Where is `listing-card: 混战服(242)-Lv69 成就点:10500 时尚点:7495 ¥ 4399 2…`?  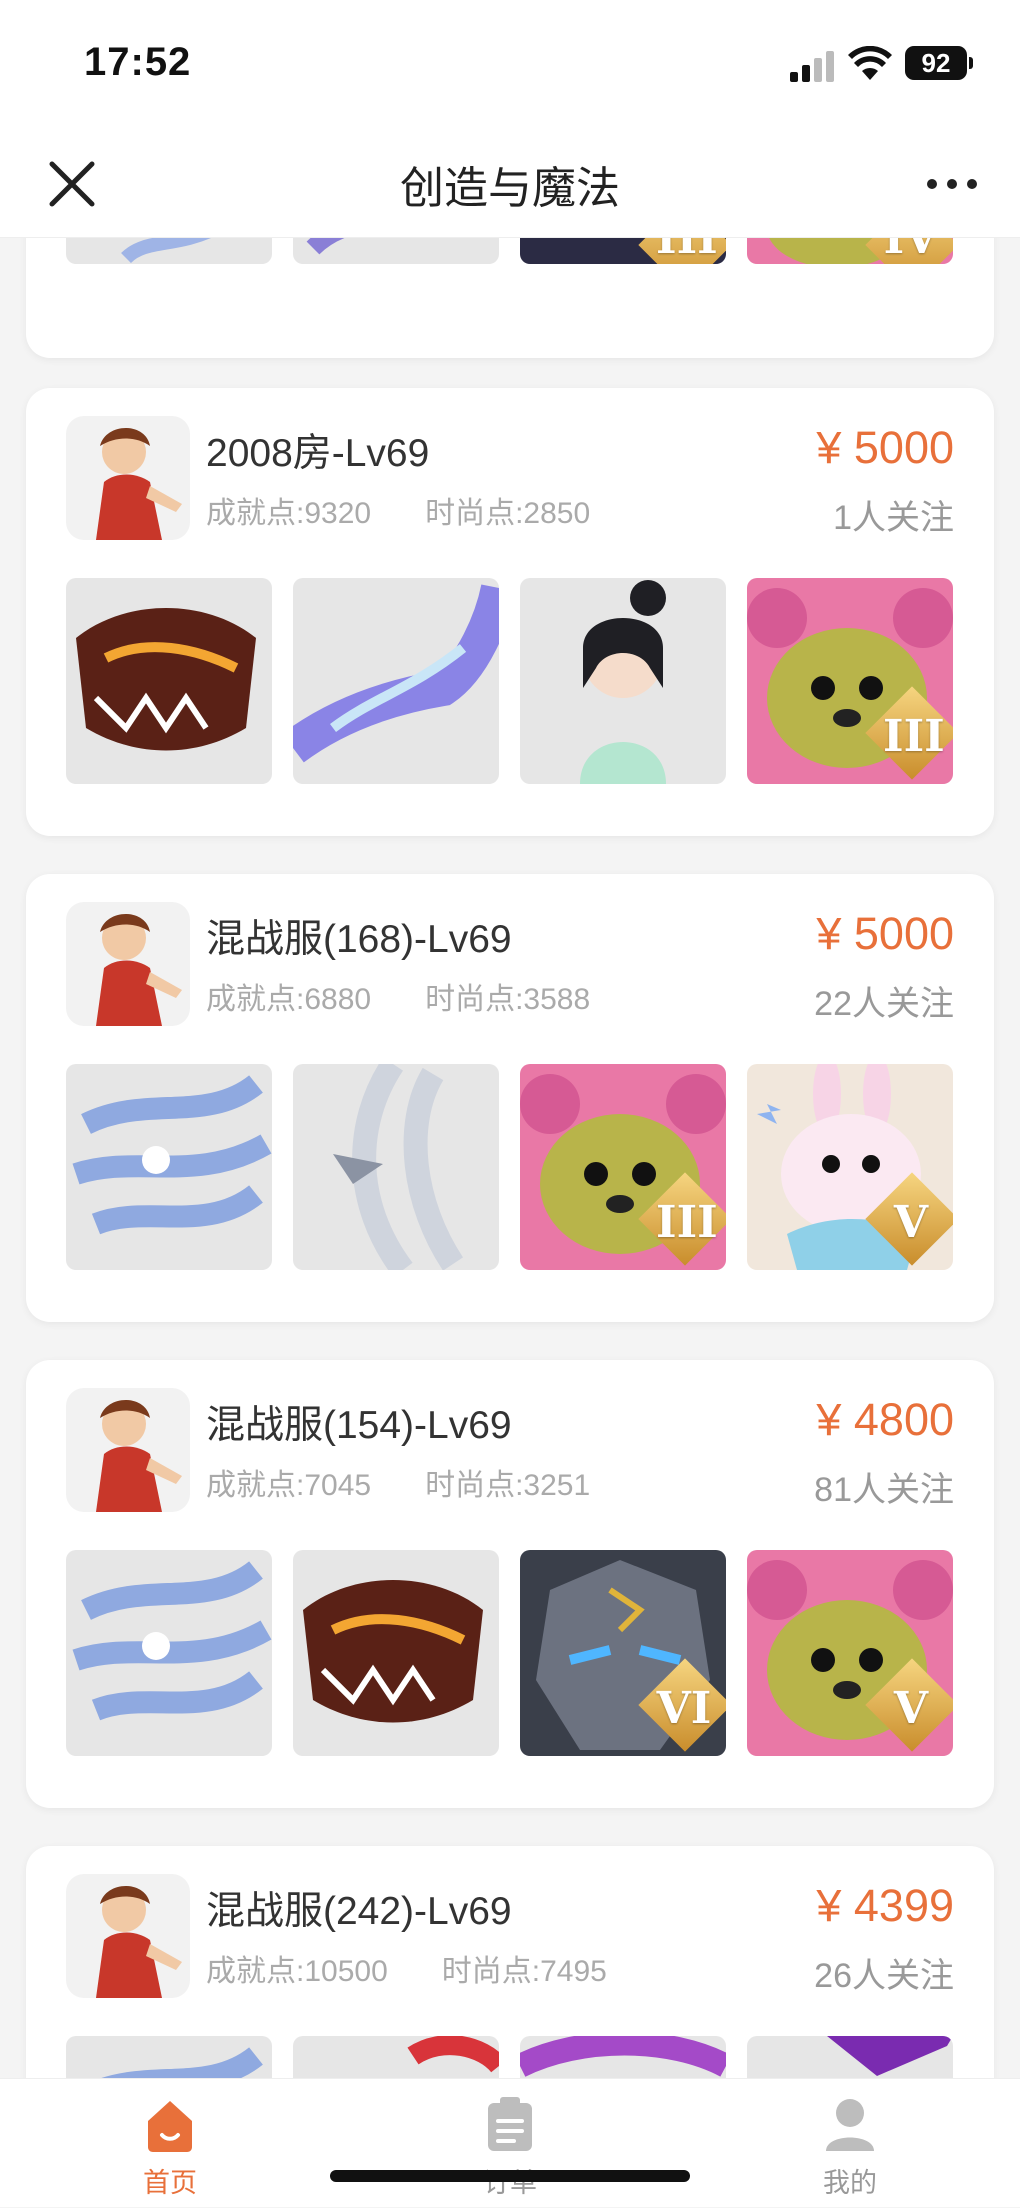
listing-card: 混战服(242)-Lv69 成就点:10500 时尚点:7495 ¥ 4399 2… is located at coordinates (510, 1962).